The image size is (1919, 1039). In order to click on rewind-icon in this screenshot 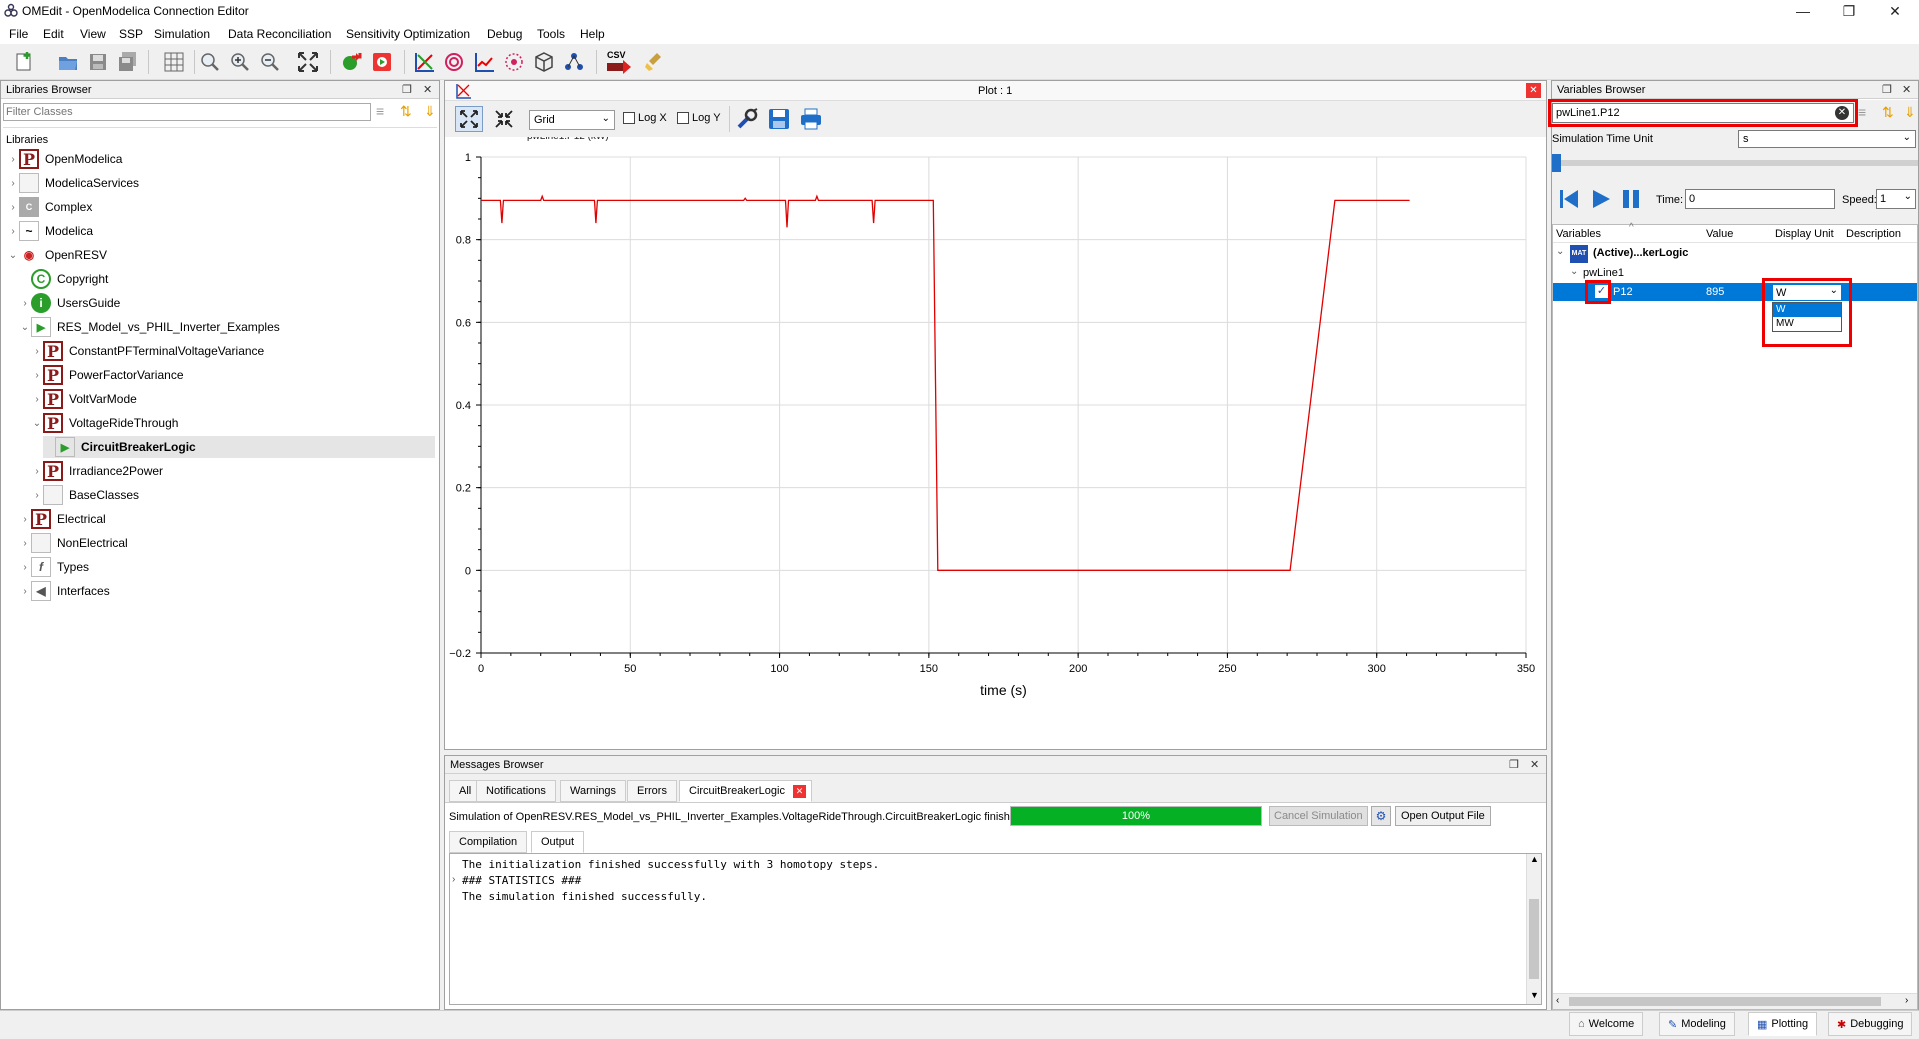, I will do `click(1569, 200)`.